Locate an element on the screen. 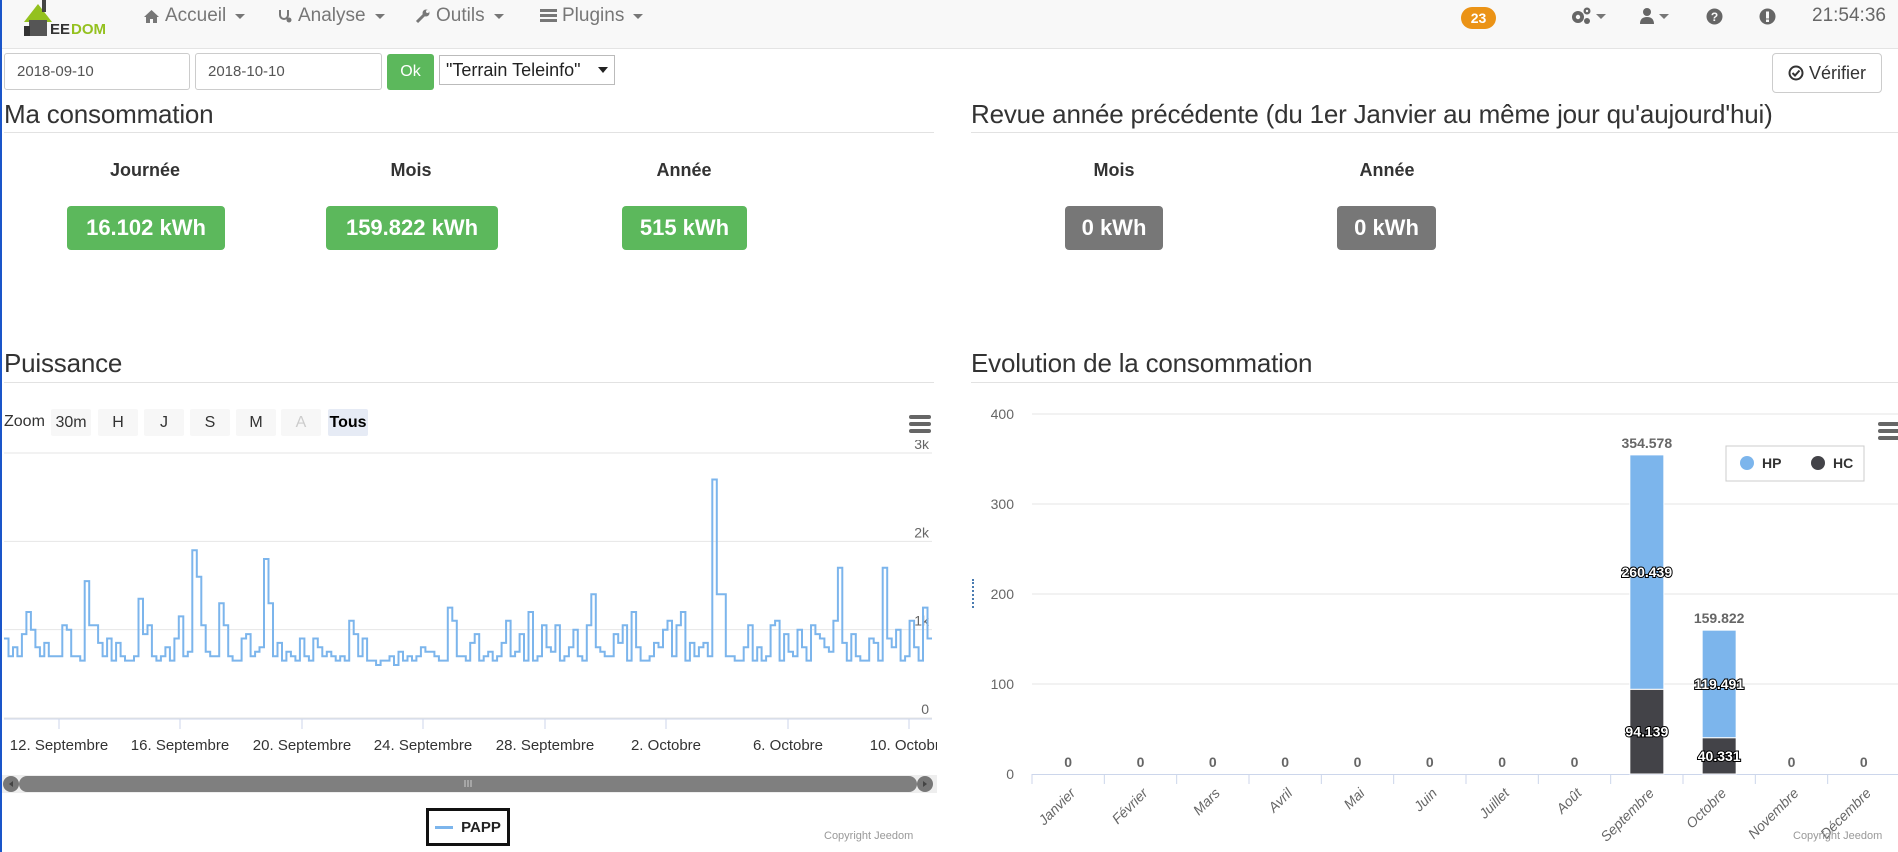 This screenshot has width=1898, height=852. stat-label-year: Année is located at coordinates (684, 170).